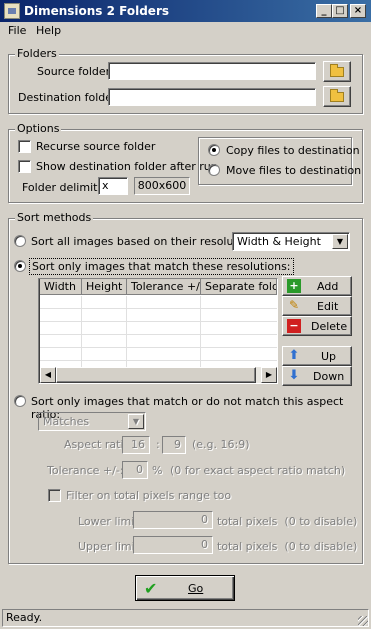 The width and height of the screenshot is (371, 629). I want to click on table-body, so click(158, 331).